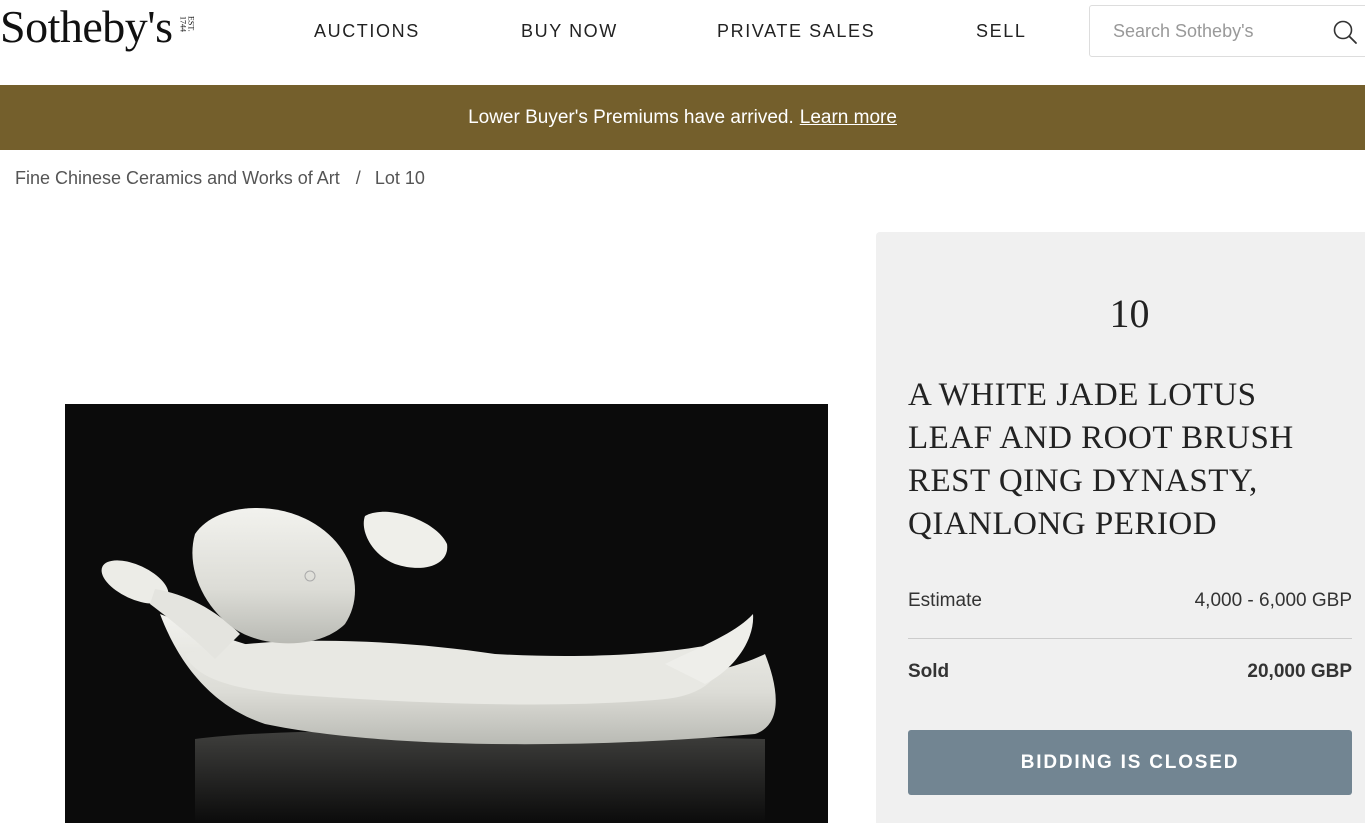 Image resolution: width=1365 pixels, height=823 pixels. I want to click on divider, so click(1130, 638).